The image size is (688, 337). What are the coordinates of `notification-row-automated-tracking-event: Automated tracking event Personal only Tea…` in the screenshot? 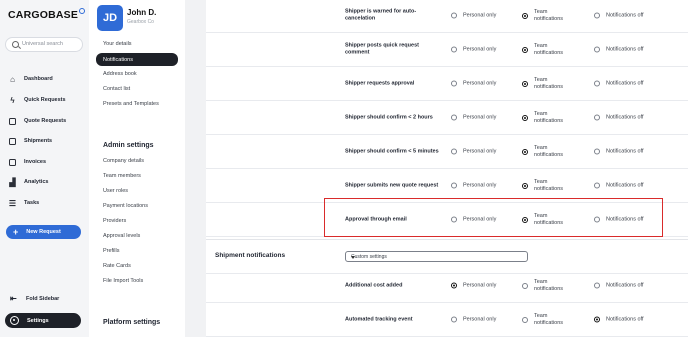 It's located at (447, 320).